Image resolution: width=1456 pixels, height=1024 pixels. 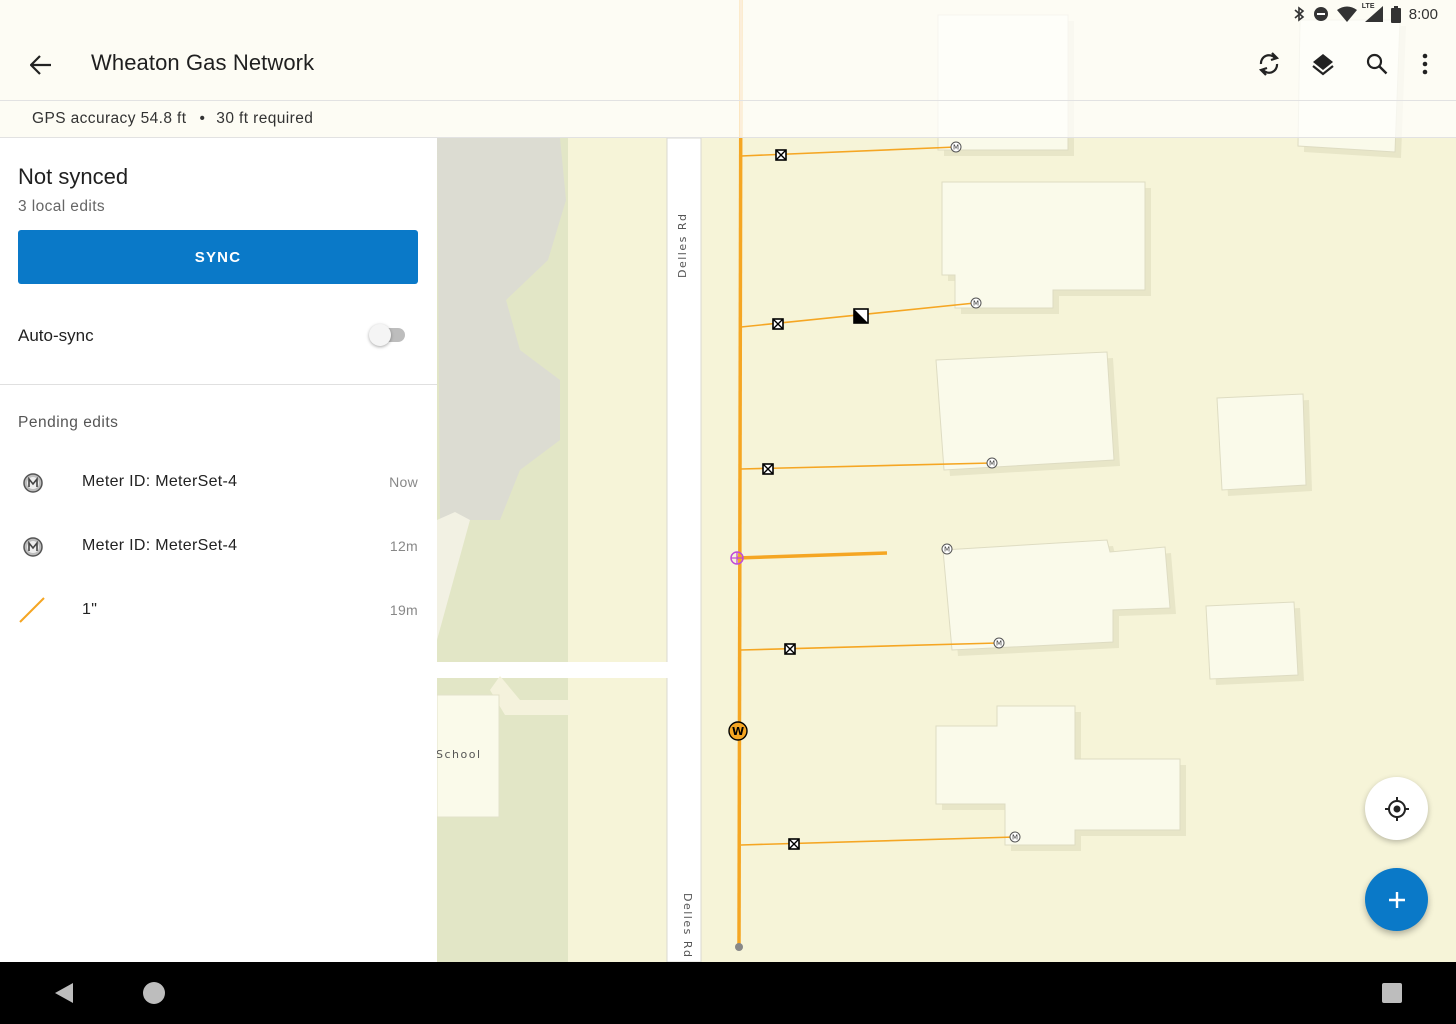 I want to click on layers-button, so click(x=1323, y=64).